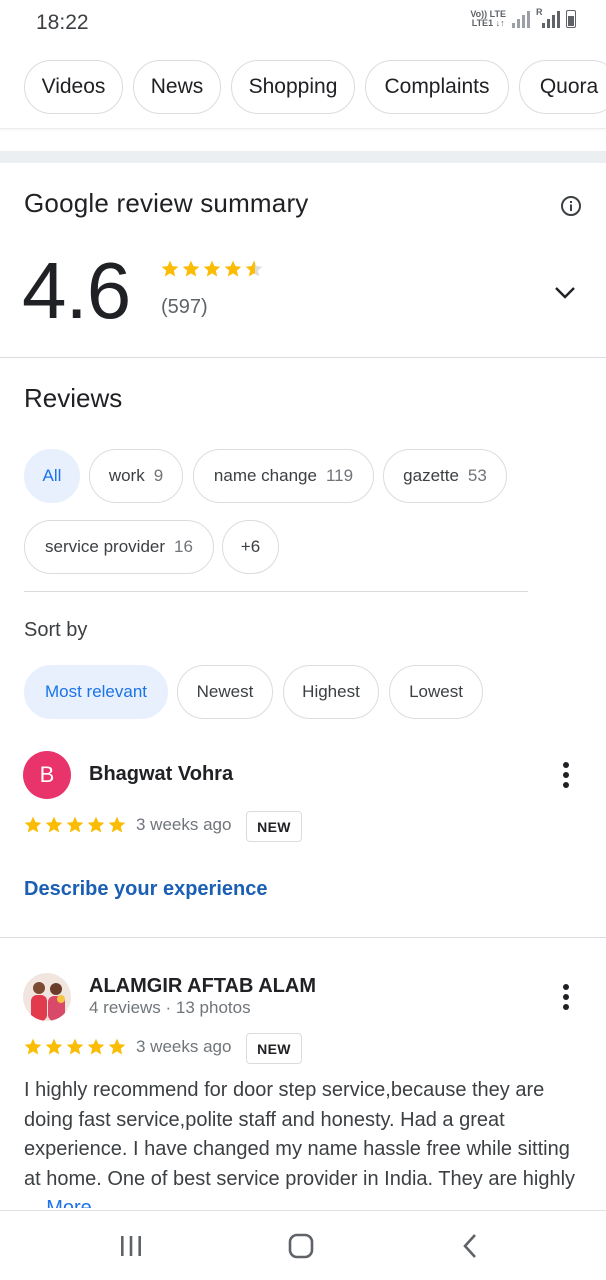 This screenshot has height=1280, width=606. I want to click on home-icon, so click(301, 1246).